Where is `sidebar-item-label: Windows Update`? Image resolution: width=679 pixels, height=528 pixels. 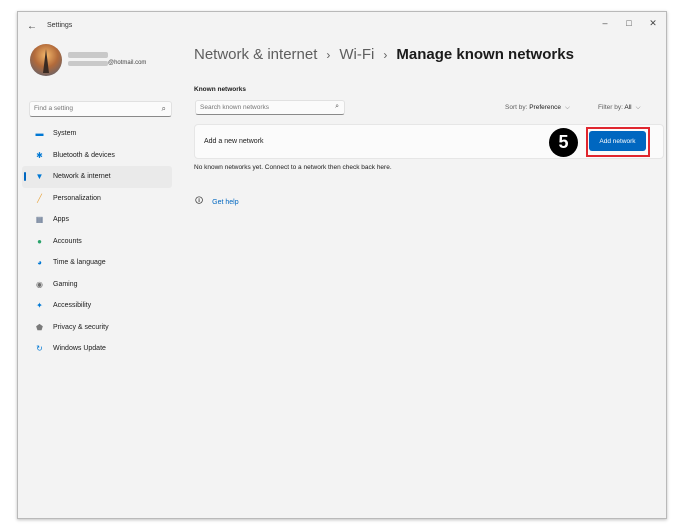
sidebar-item-label: Windows Update is located at coordinates (79, 349).